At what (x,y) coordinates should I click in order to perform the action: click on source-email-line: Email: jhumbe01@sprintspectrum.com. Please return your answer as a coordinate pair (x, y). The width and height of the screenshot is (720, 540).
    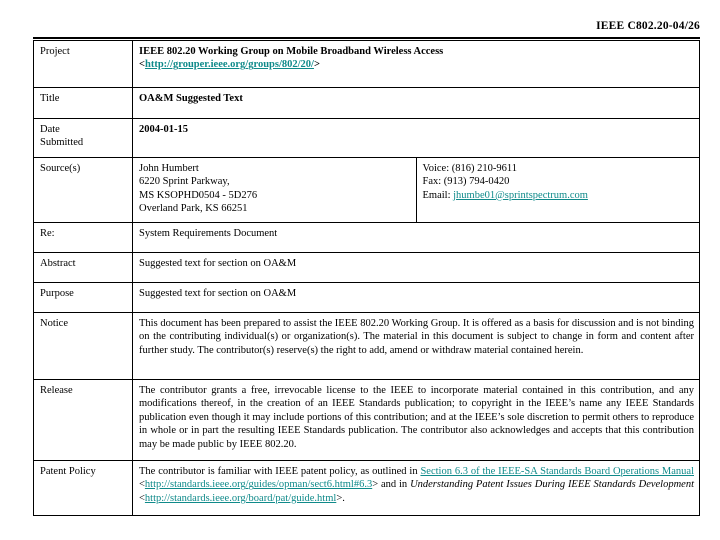
    Looking at the image, I should click on (559, 195).